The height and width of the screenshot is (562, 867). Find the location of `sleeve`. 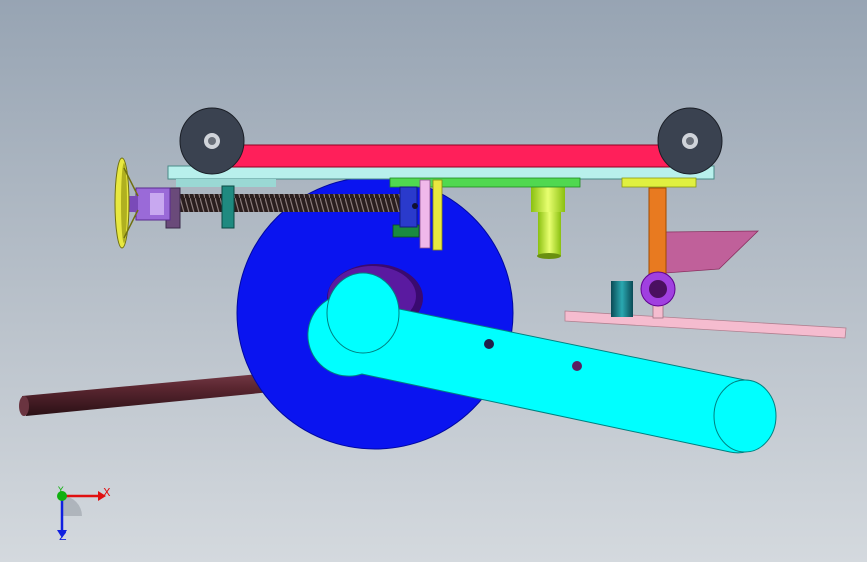

sleeve is located at coordinates (548, 221).